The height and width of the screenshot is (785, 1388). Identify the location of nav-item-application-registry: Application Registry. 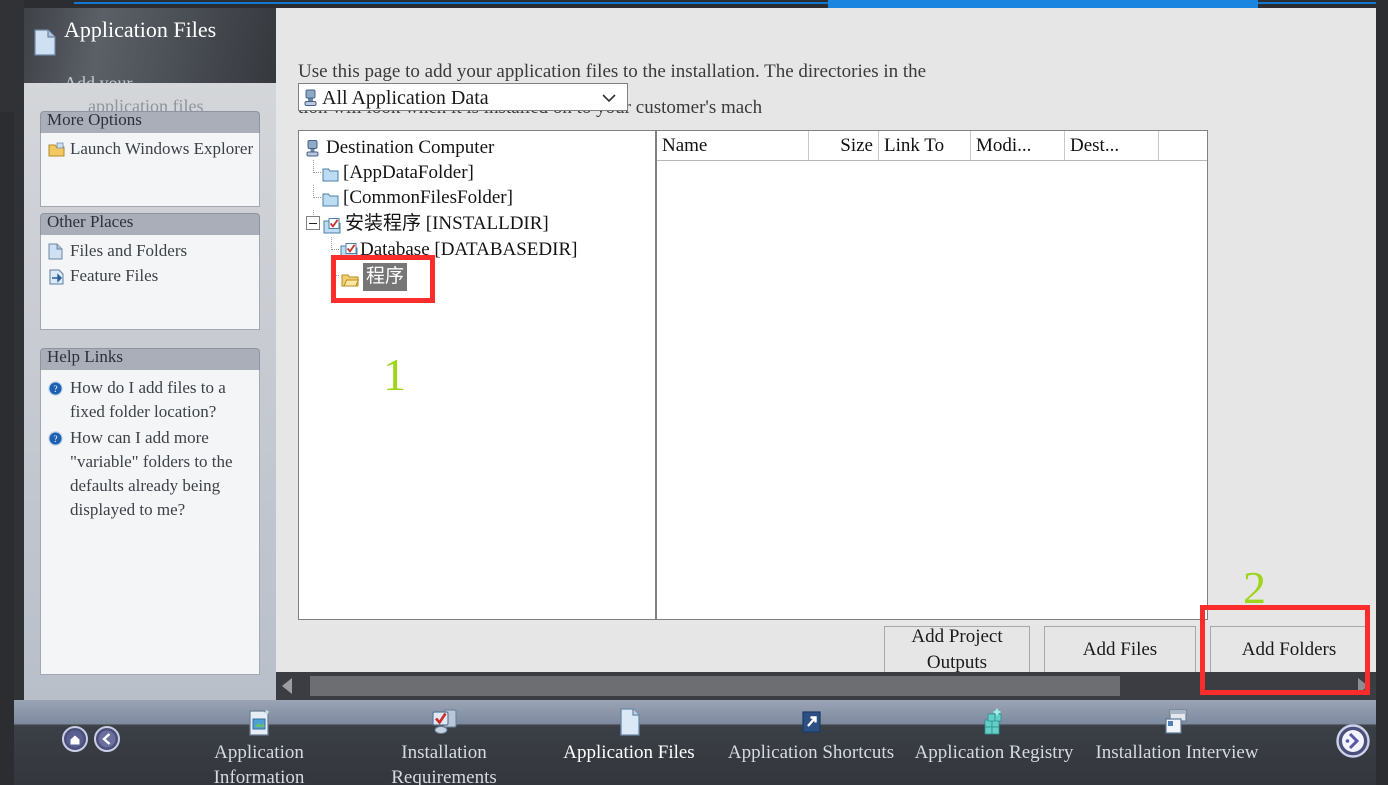
(994, 734).